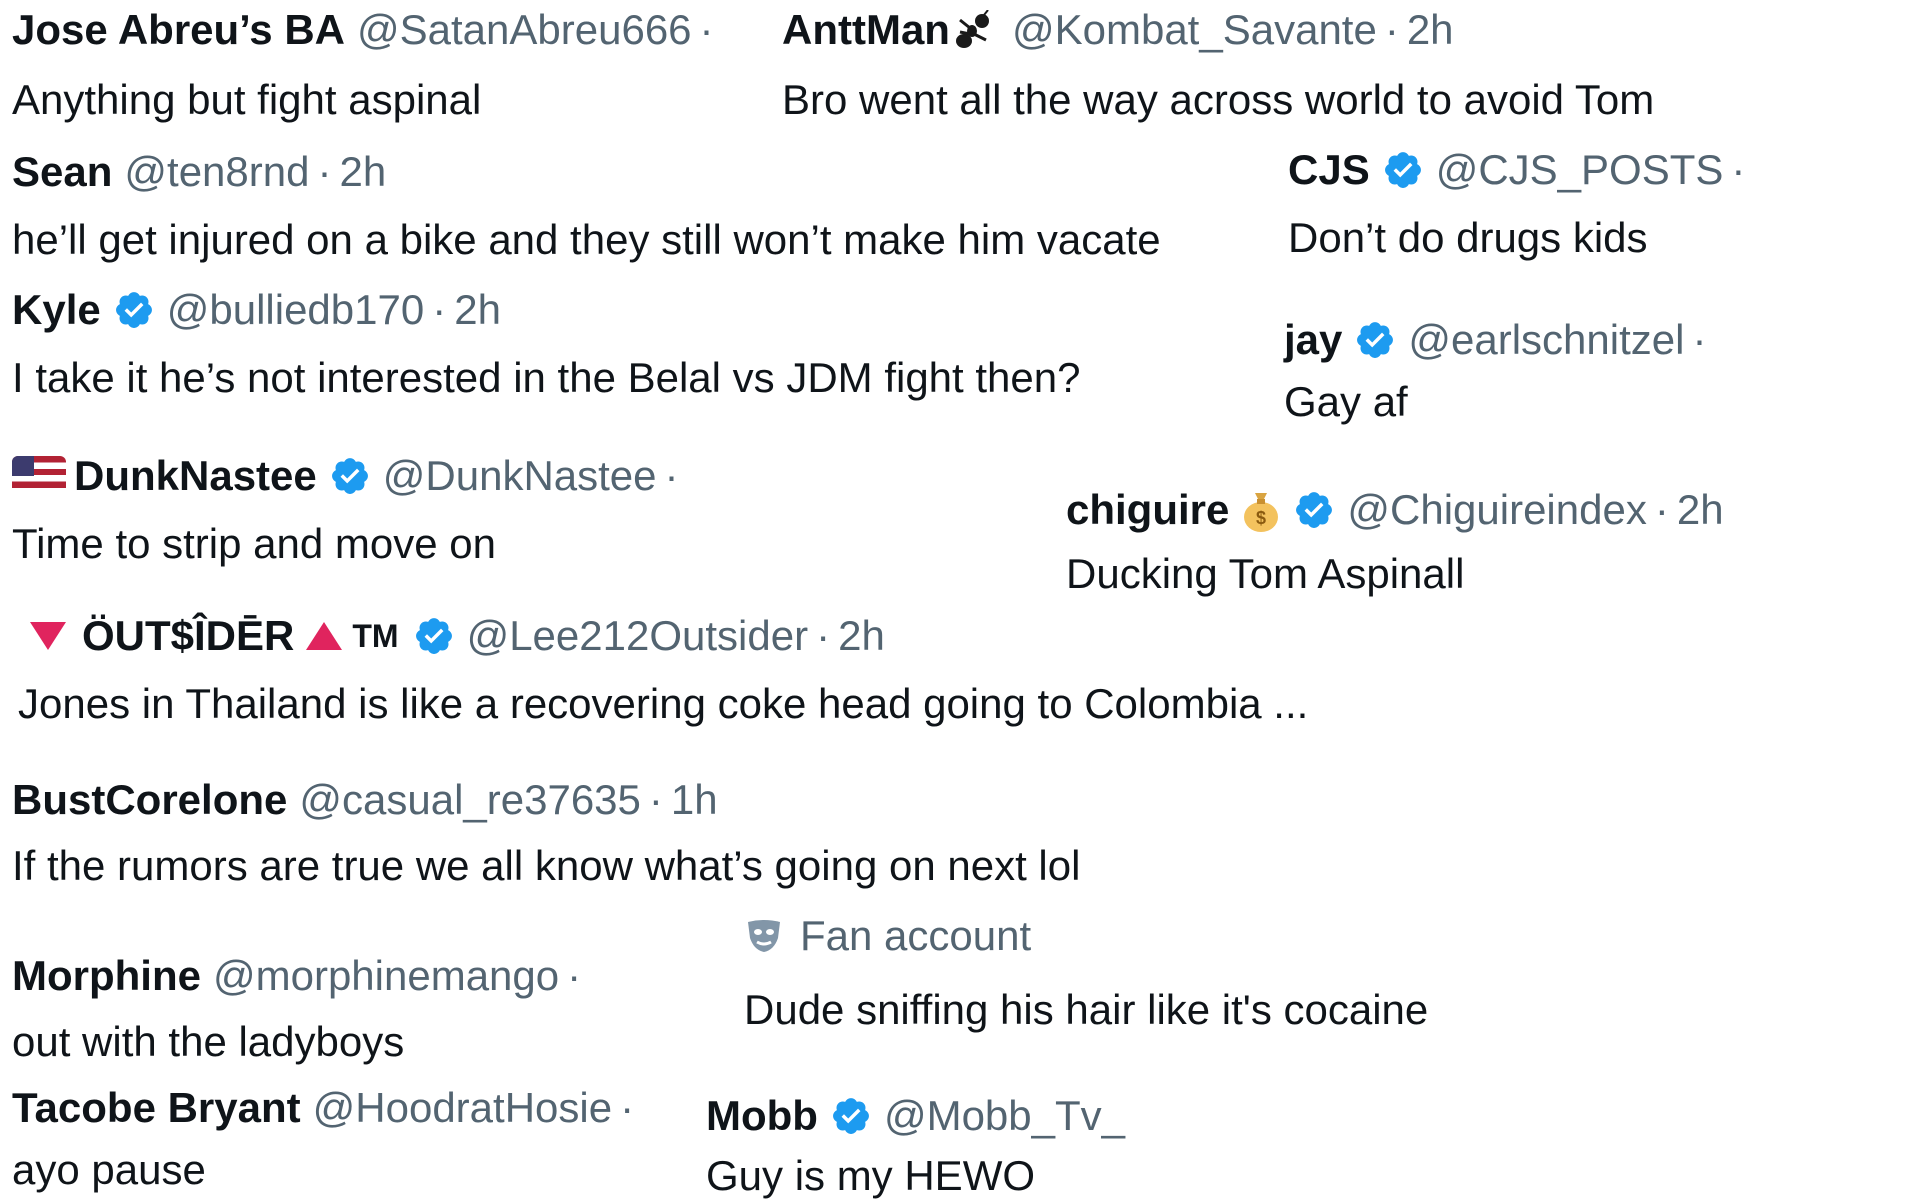  I want to click on handle: @CJS_POSTS, so click(1580, 170).